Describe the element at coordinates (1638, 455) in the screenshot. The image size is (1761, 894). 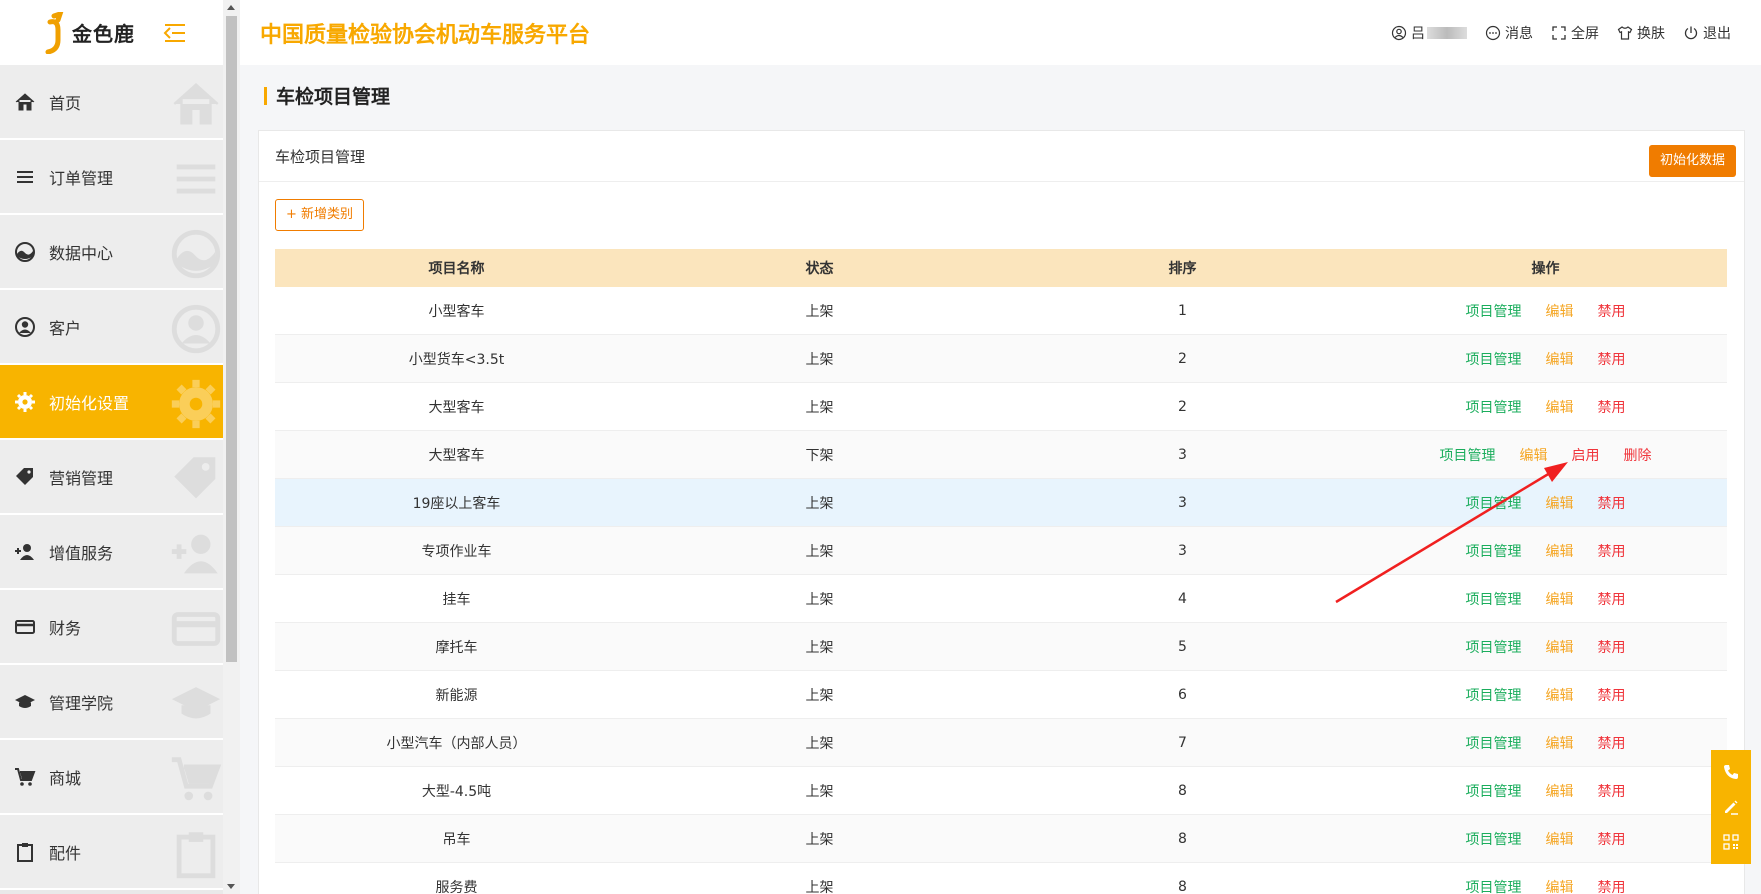
I see `delete-link: 删除` at that location.